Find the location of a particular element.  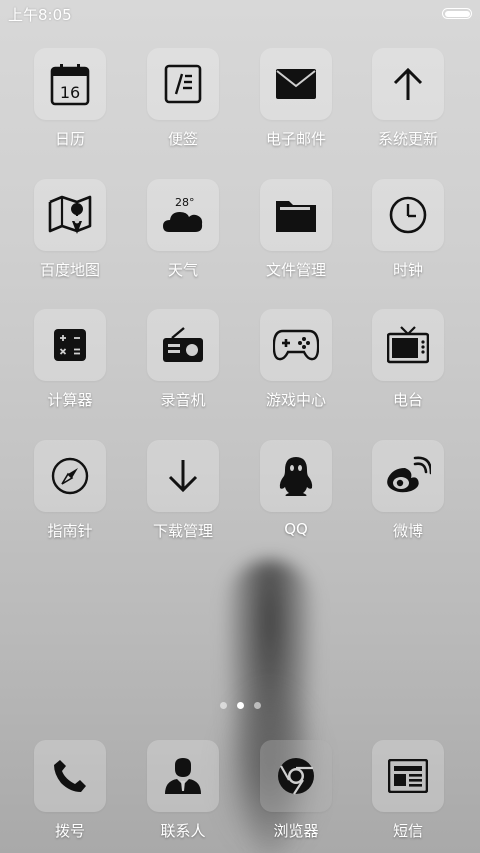

qq-penguin-icon is located at coordinates (296, 476).